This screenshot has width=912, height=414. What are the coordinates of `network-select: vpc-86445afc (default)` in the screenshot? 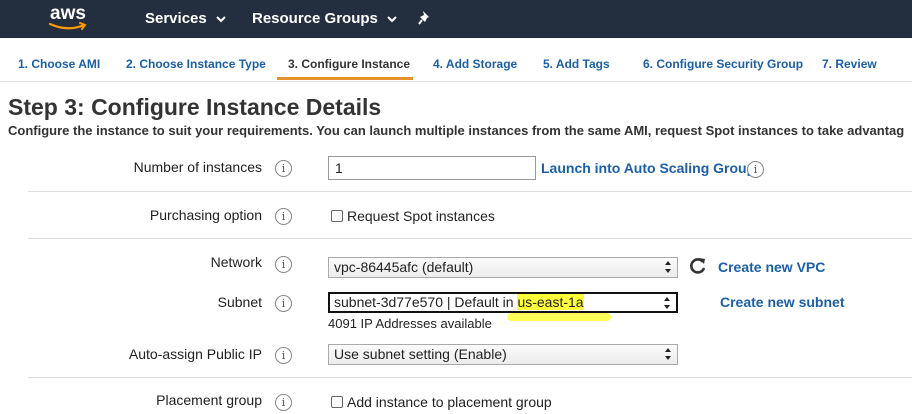 It's located at (503, 267).